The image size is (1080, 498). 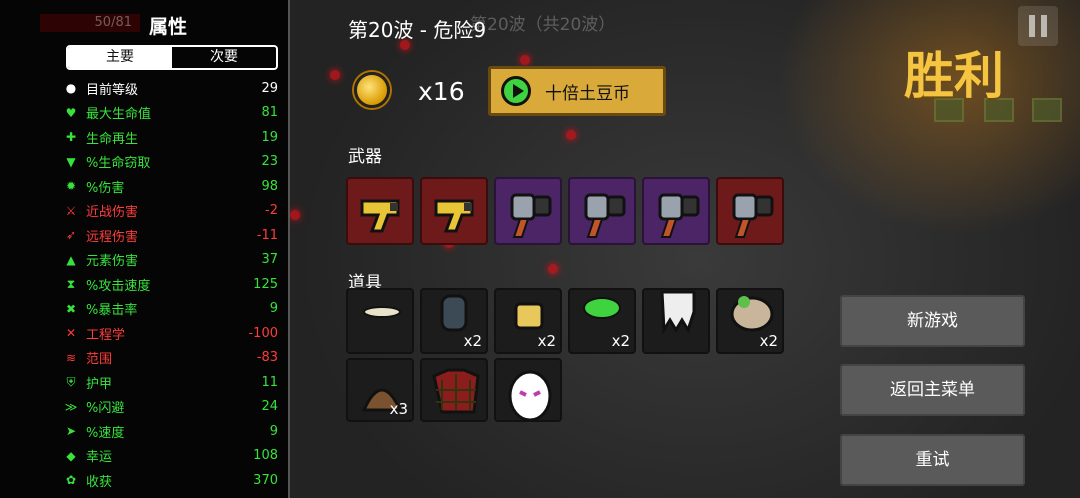 I want to click on stat-value: 24, so click(x=269, y=406).